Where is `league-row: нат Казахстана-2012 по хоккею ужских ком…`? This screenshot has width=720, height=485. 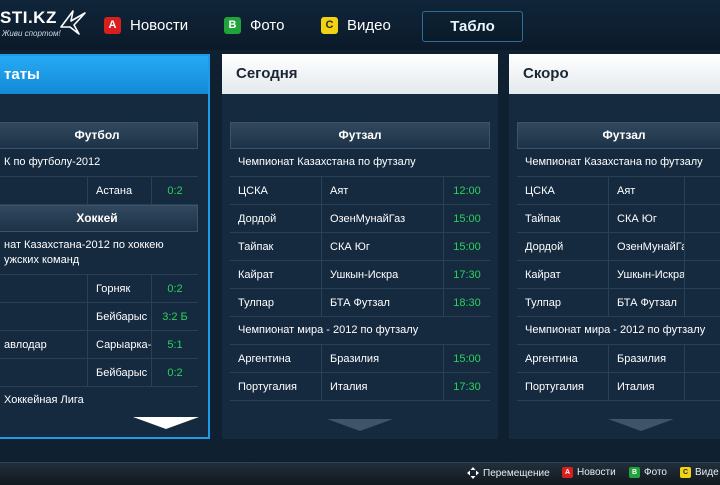
league-row: нат Казахстана-2012 по хоккею ужских ком… is located at coordinates (99, 253).